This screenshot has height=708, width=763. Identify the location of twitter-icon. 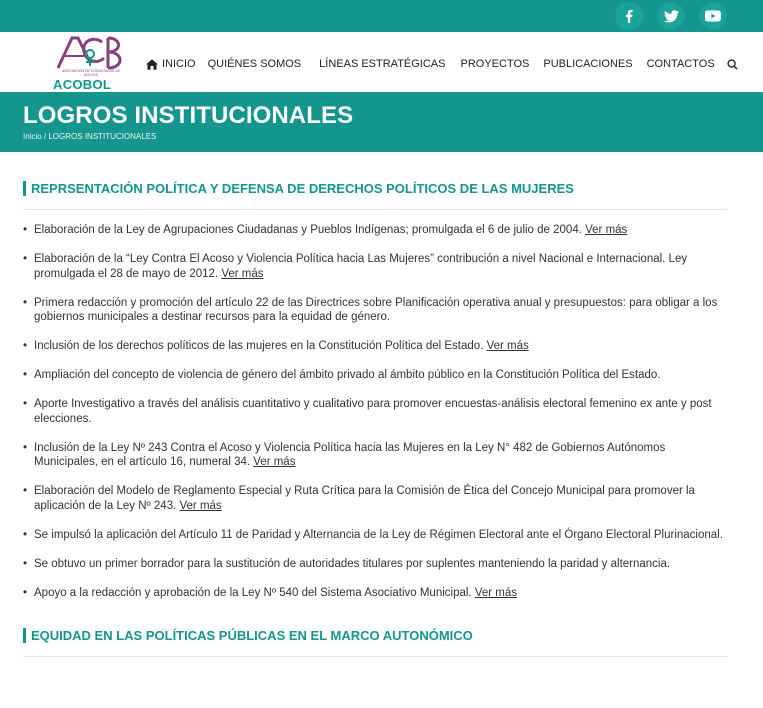
(671, 15).